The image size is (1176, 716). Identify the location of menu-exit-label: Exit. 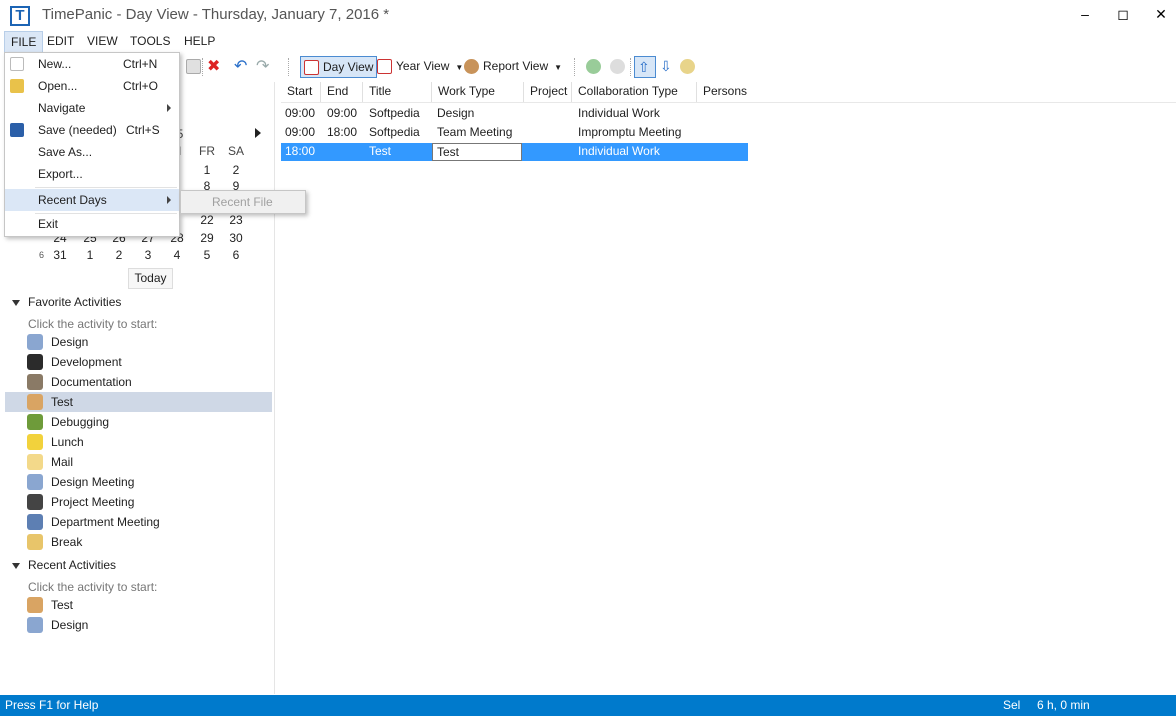
(48, 224).